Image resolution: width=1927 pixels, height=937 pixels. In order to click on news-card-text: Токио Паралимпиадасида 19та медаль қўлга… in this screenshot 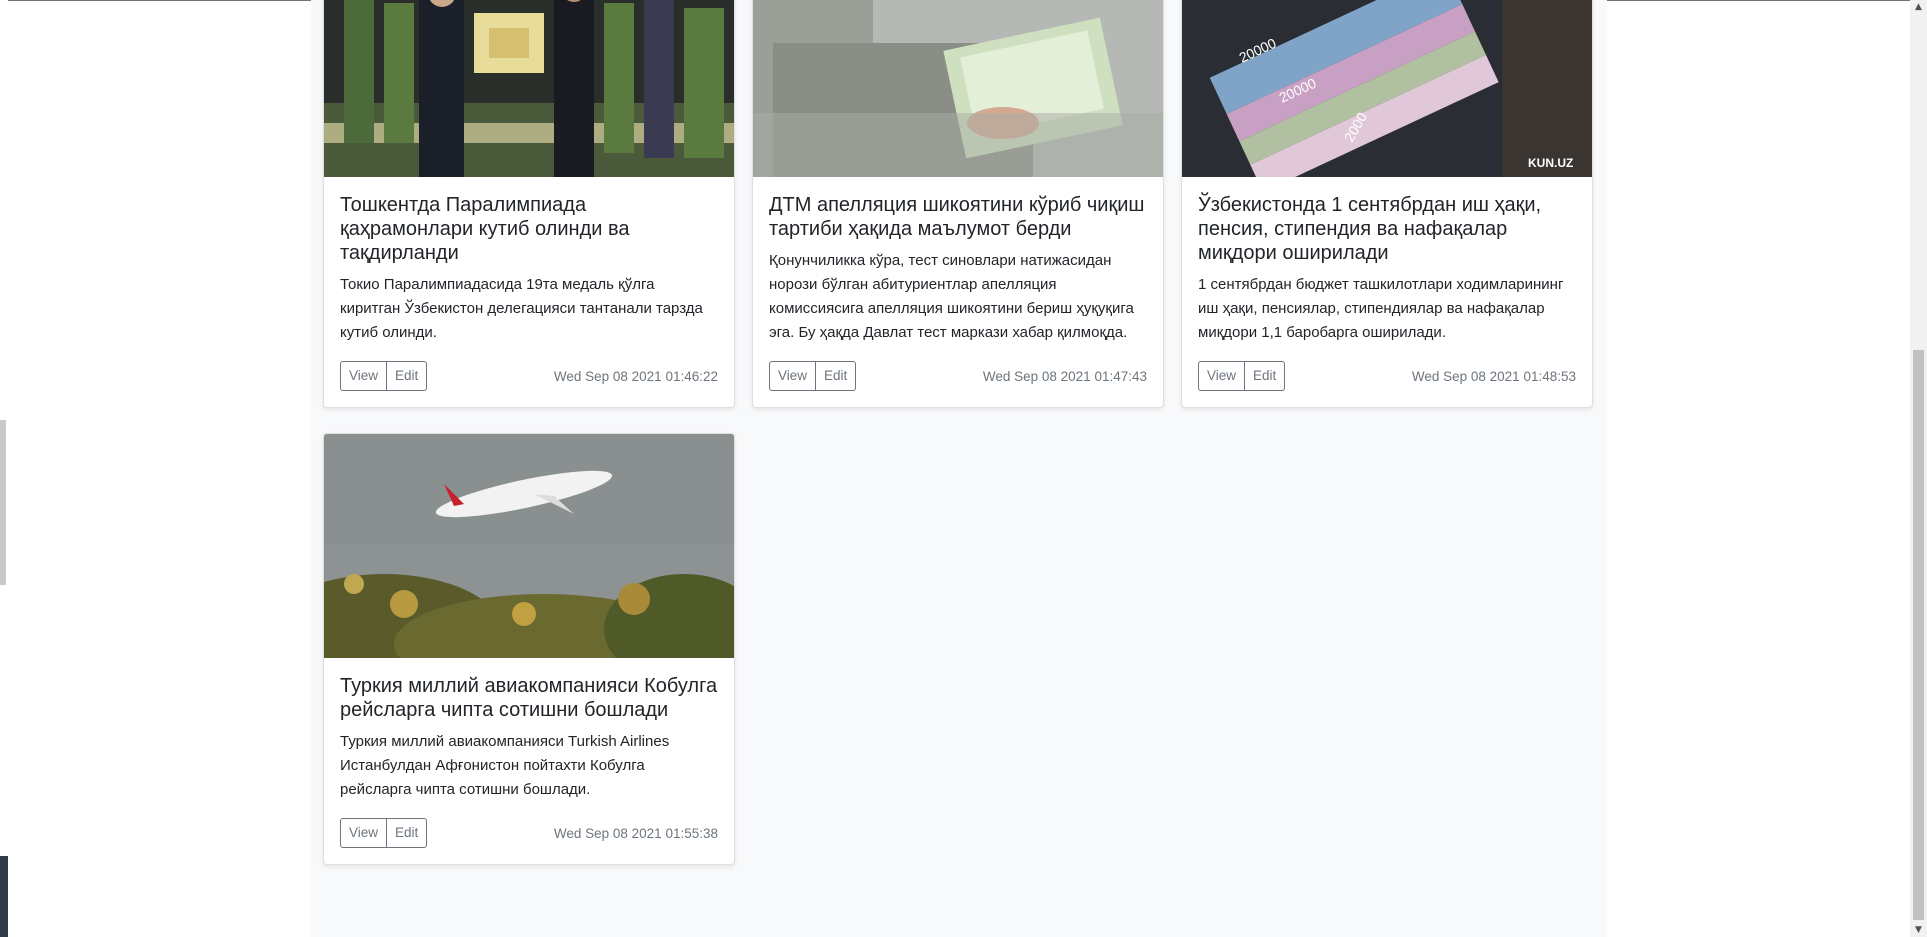, I will do `click(521, 308)`.